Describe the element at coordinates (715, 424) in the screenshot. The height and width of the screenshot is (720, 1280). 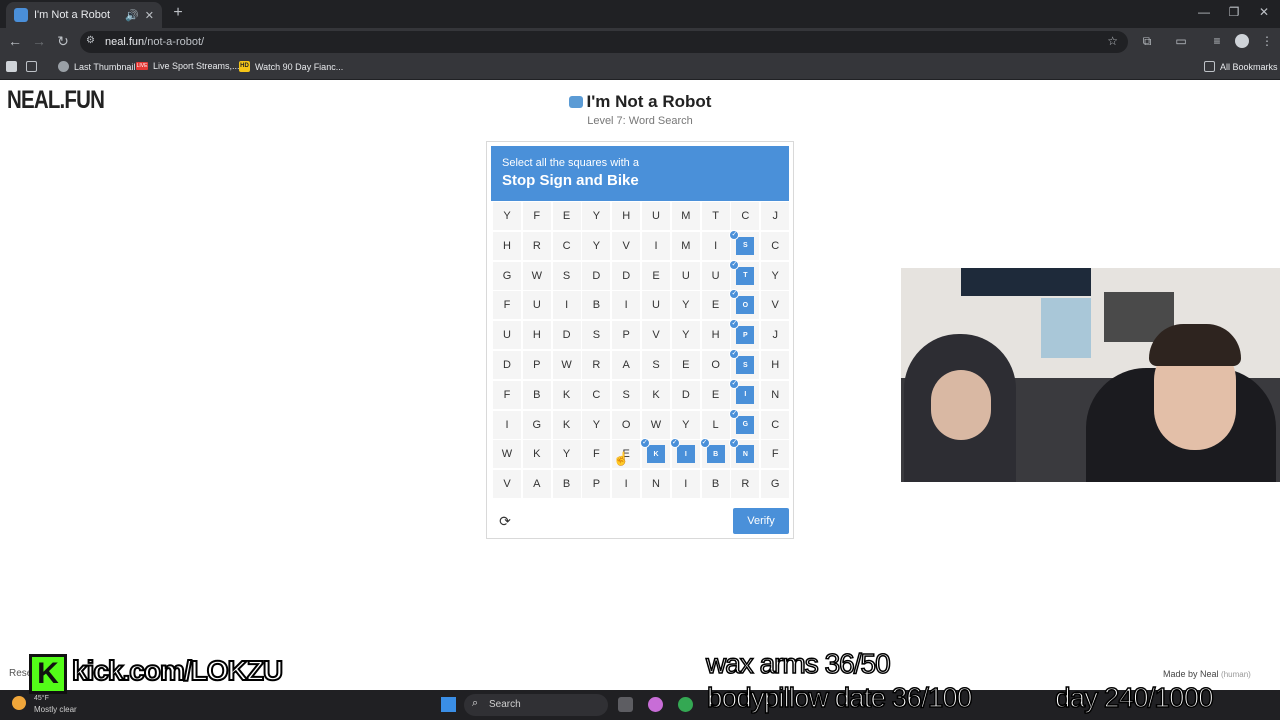
I see `grid-cell: L` at that location.